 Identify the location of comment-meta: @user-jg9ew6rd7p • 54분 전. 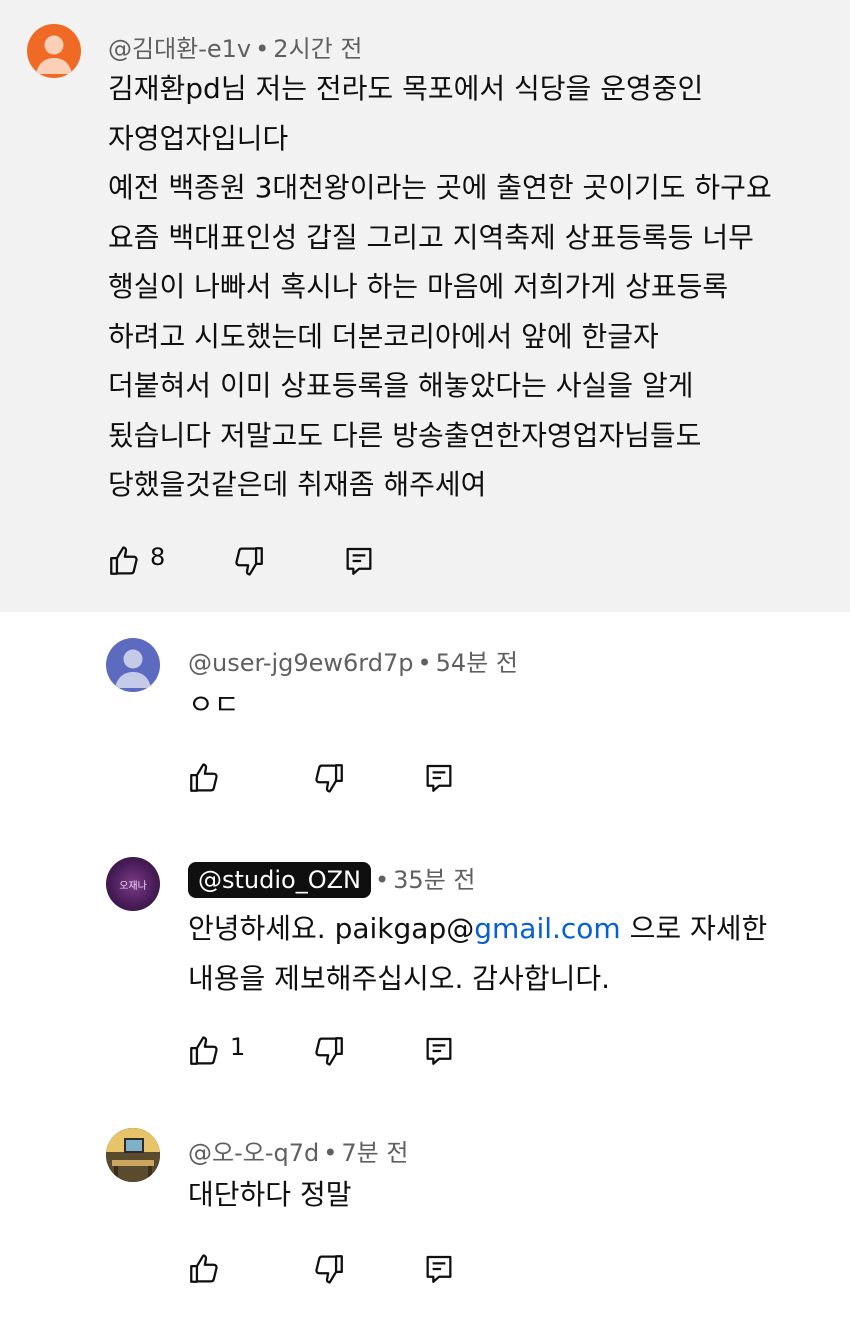
(353, 660).